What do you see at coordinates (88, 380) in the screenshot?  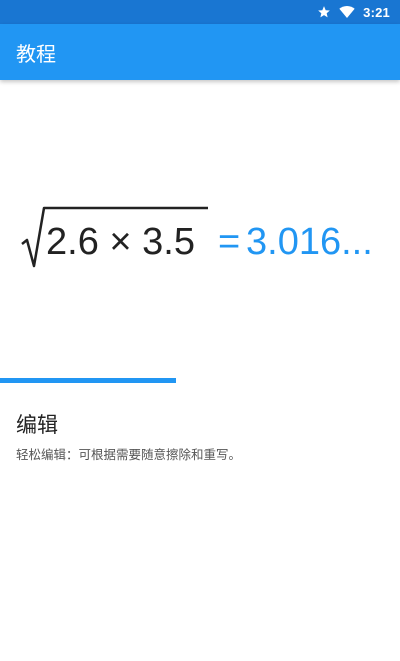 I see `tutorial-progress-fill` at bounding box center [88, 380].